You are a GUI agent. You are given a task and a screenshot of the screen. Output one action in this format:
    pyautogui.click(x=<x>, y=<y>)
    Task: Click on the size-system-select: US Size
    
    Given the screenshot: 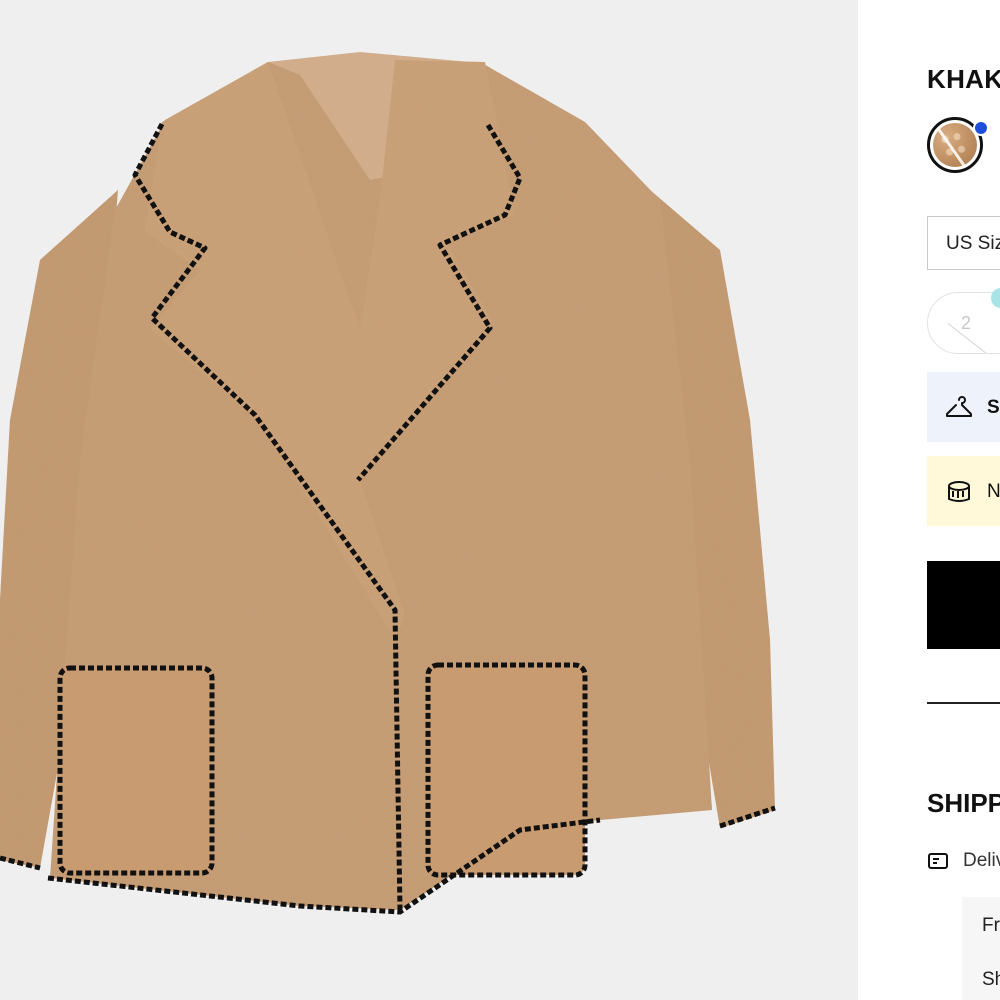 What is the action you would take?
    pyautogui.click(x=963, y=243)
    